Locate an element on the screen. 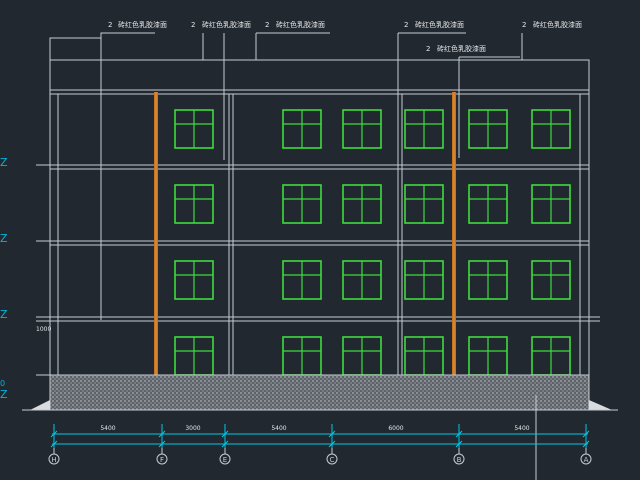  leader-line is located at coordinates (102, 46).